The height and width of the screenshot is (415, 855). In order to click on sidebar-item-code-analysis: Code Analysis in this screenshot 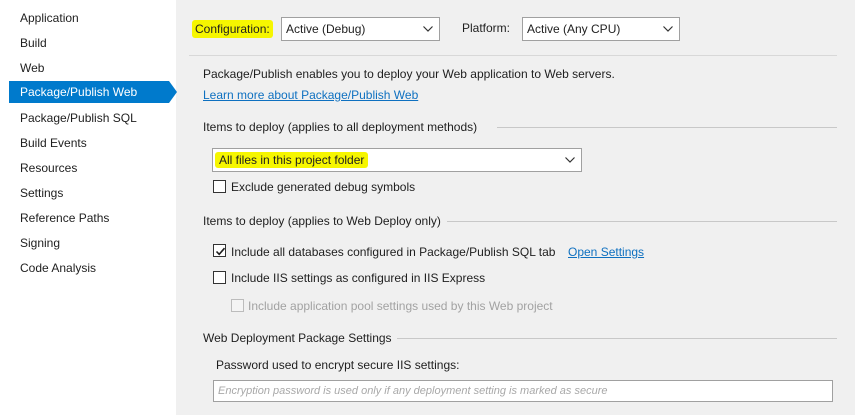, I will do `click(89, 268)`.